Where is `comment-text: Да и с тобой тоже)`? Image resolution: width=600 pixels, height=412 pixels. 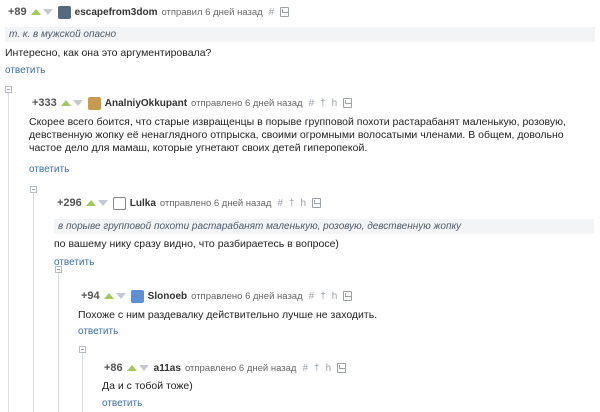 comment-text: Да и с тобой тоже) is located at coordinates (147, 386).